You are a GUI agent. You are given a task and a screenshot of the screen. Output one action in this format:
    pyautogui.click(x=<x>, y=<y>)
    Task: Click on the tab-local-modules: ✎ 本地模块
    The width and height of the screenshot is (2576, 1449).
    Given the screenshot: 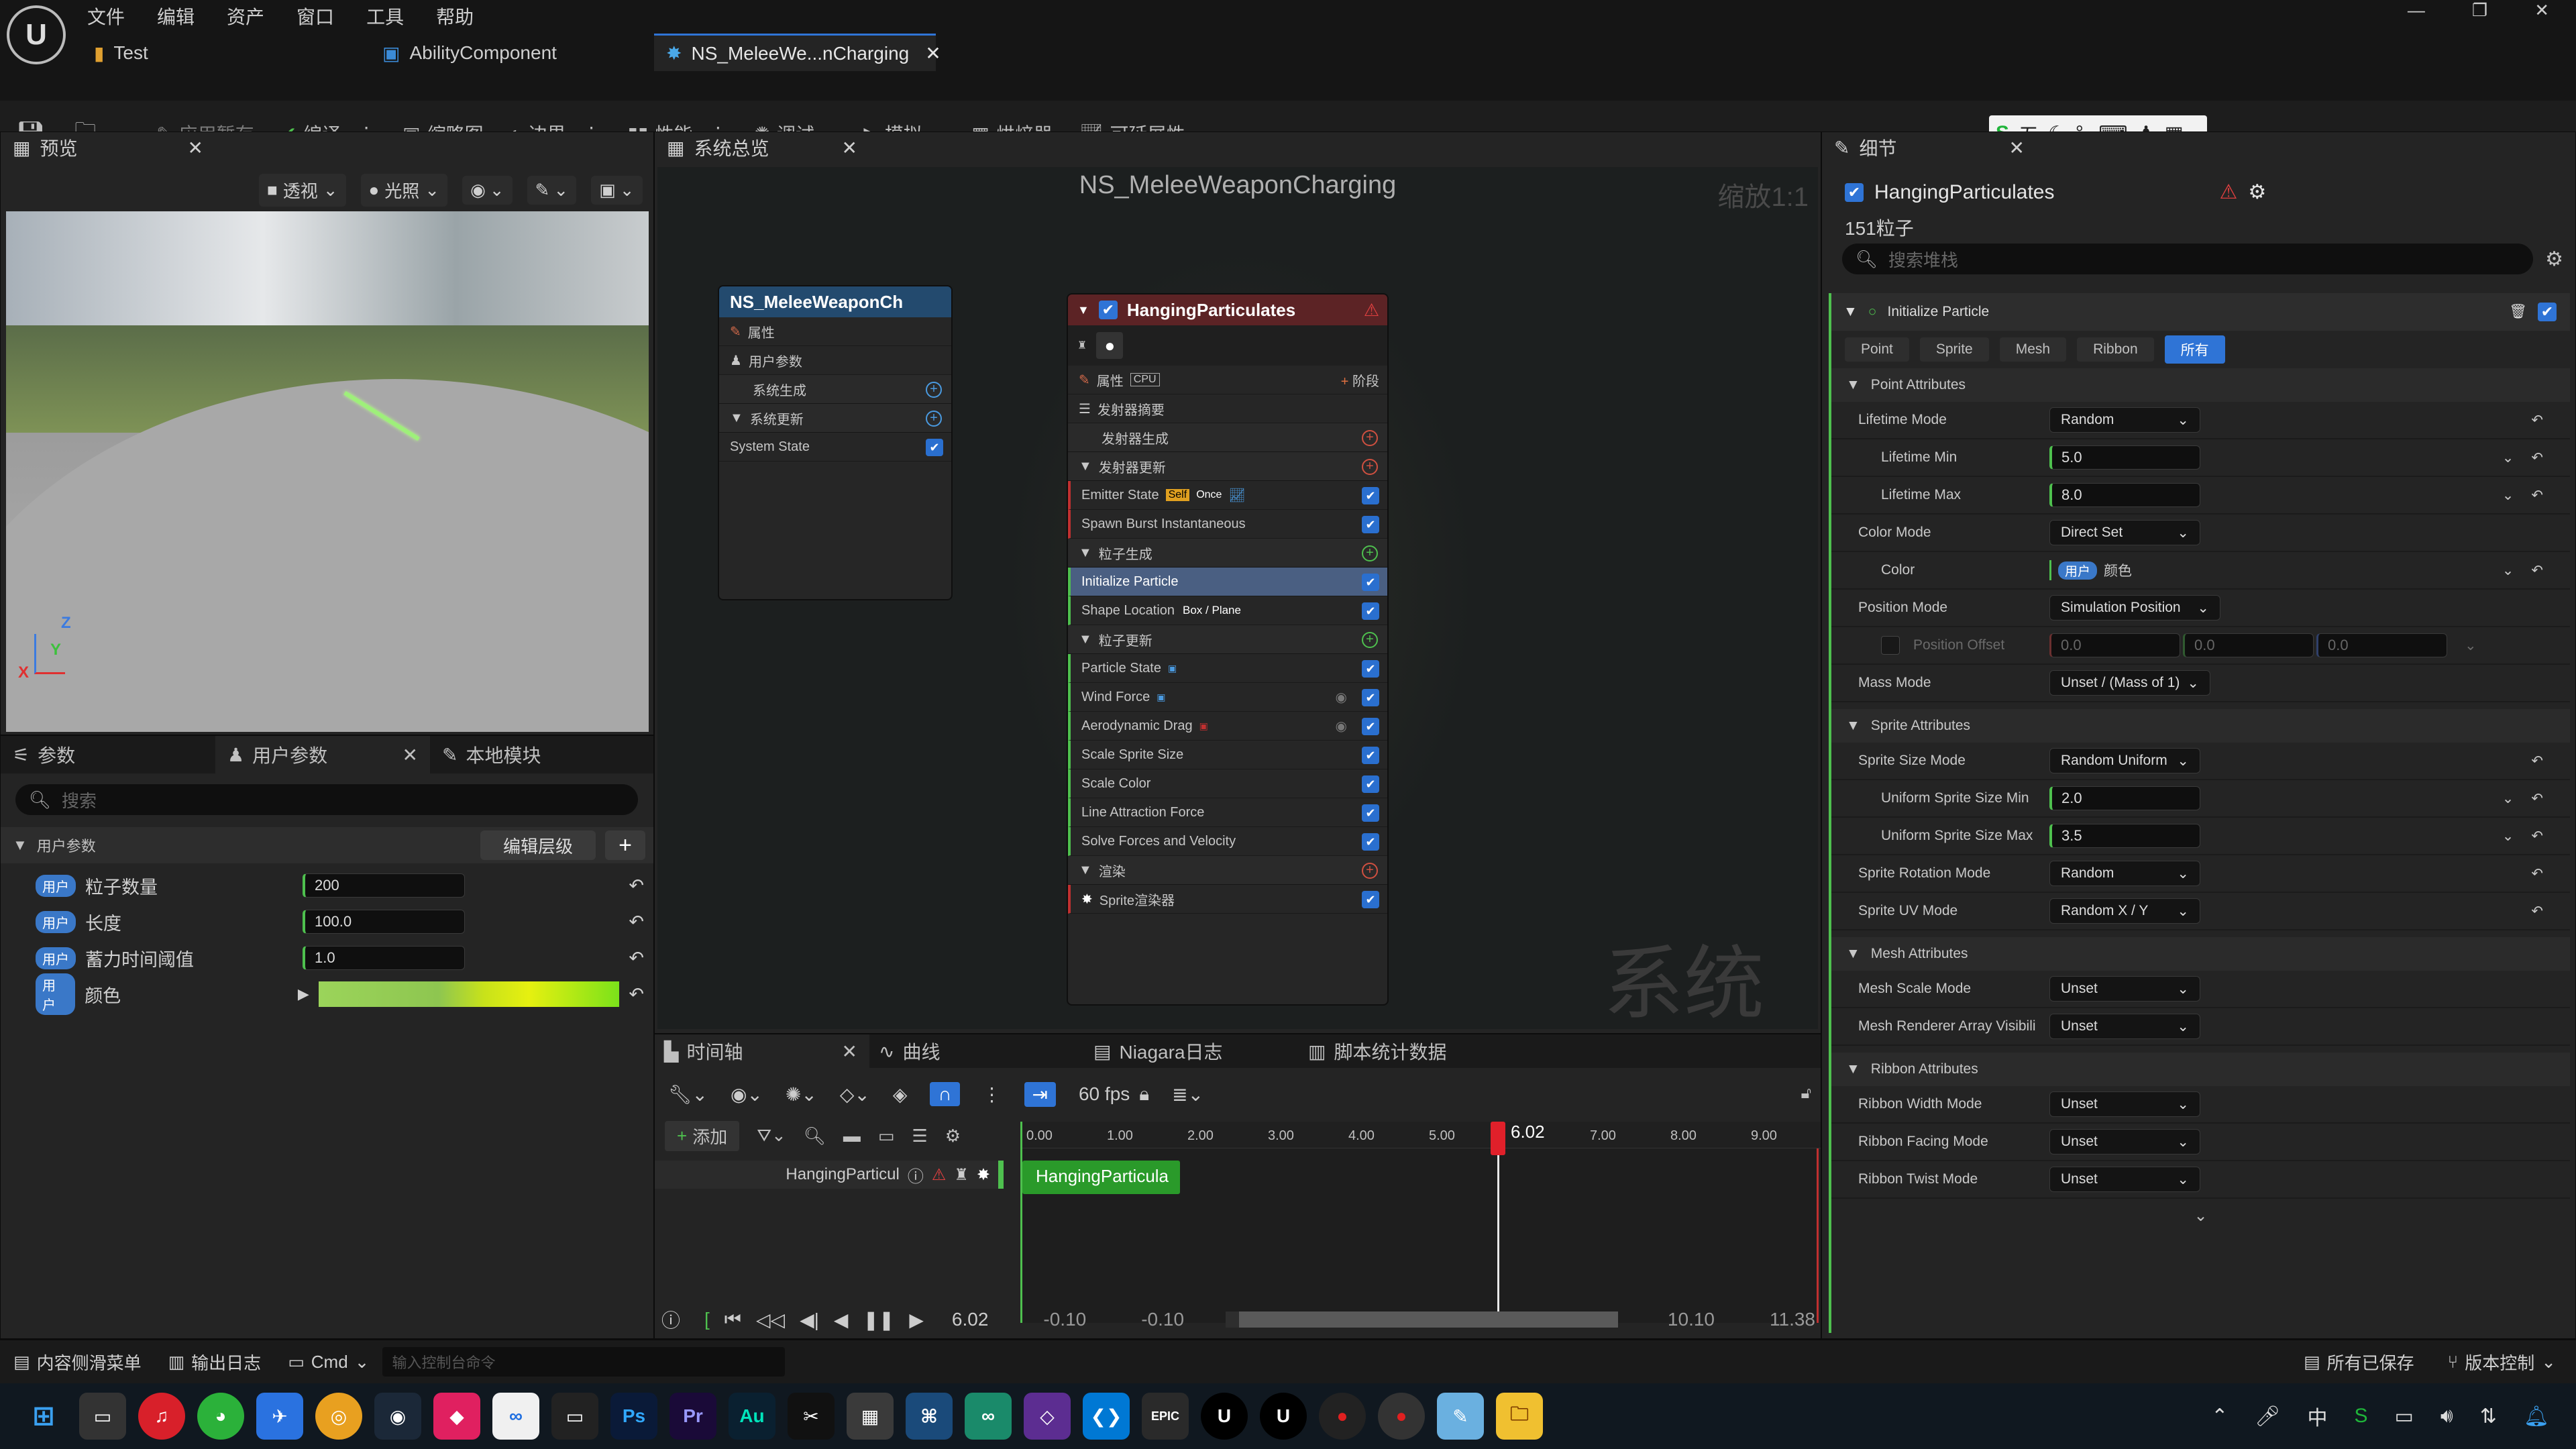 What is the action you would take?
    pyautogui.click(x=537, y=754)
    